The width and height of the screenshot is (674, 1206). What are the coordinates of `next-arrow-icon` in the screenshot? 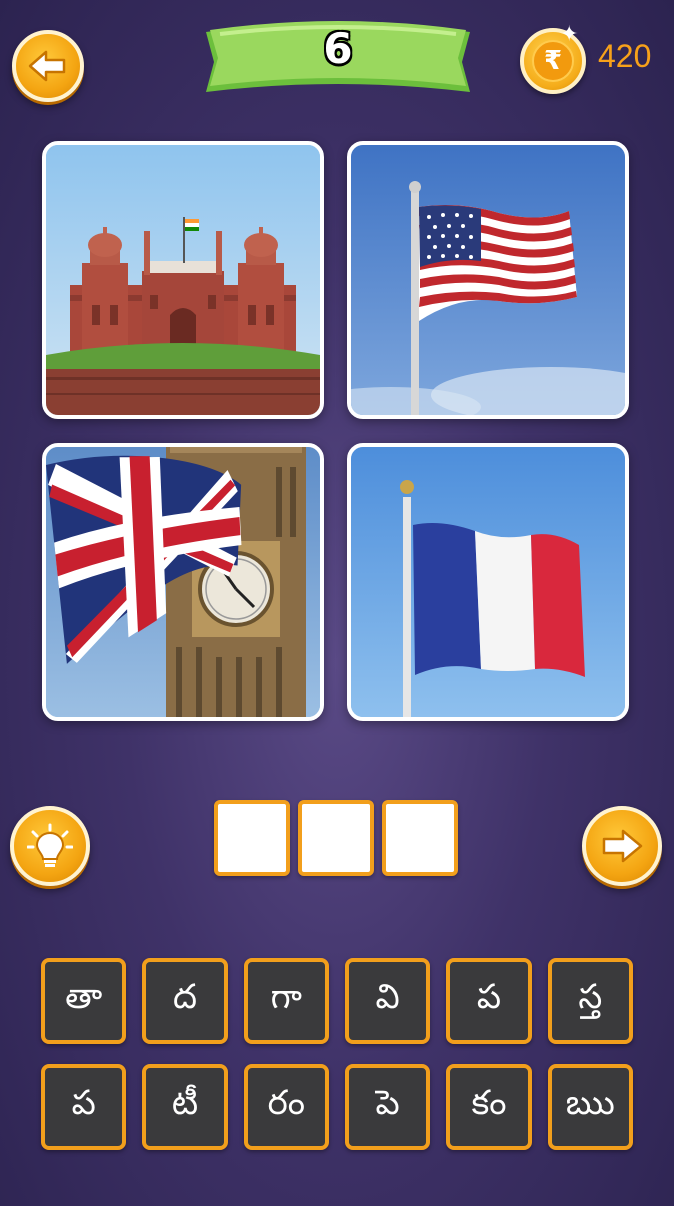 It's located at (622, 846).